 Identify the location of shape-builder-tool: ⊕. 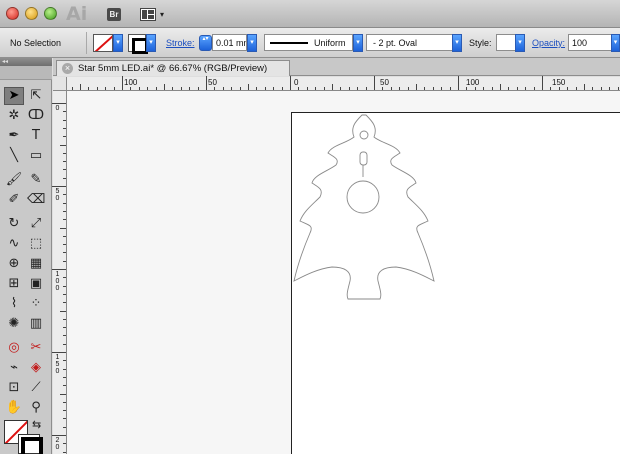
(14, 264).